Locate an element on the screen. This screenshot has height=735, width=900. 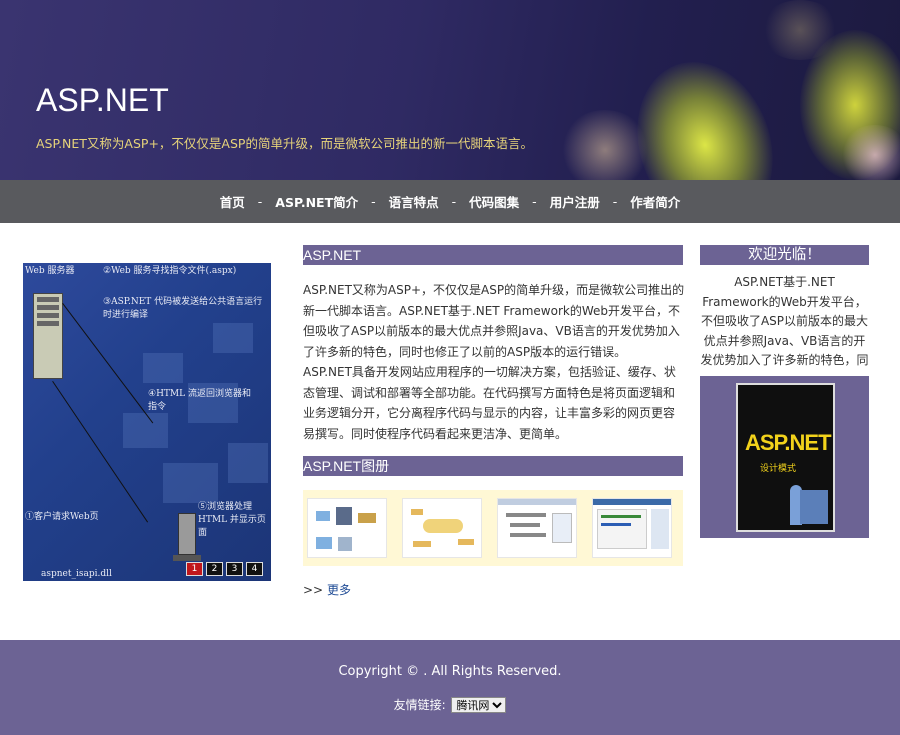
nav-item-features: 语言特点 is located at coordinates (414, 201).